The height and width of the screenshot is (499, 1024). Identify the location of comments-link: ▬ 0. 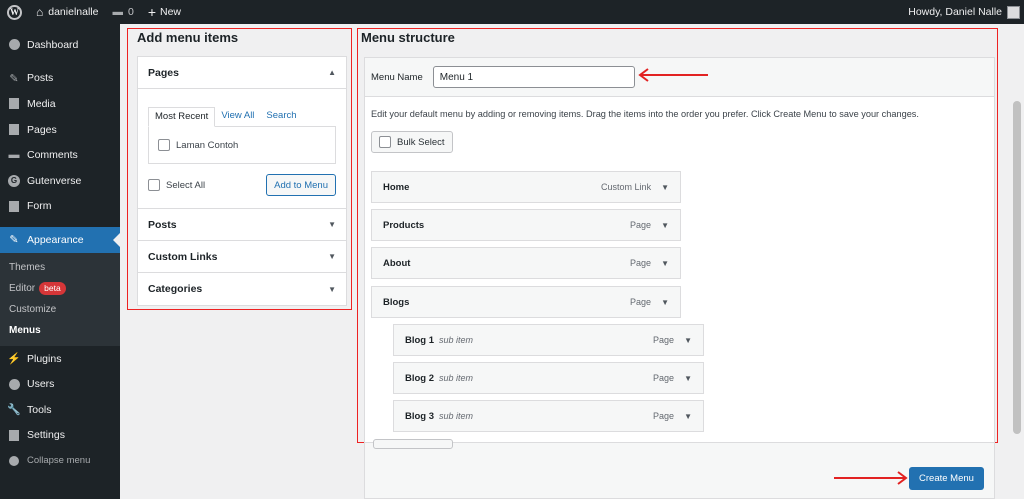
(122, 12).